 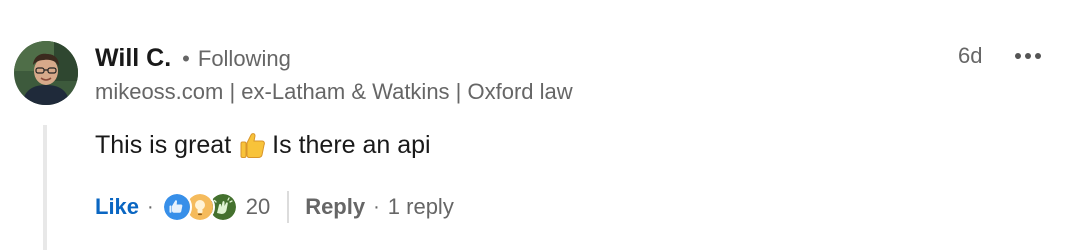 I want to click on comment-actions: Like · 20 Reply · 1 reply, so click(x=274, y=207).